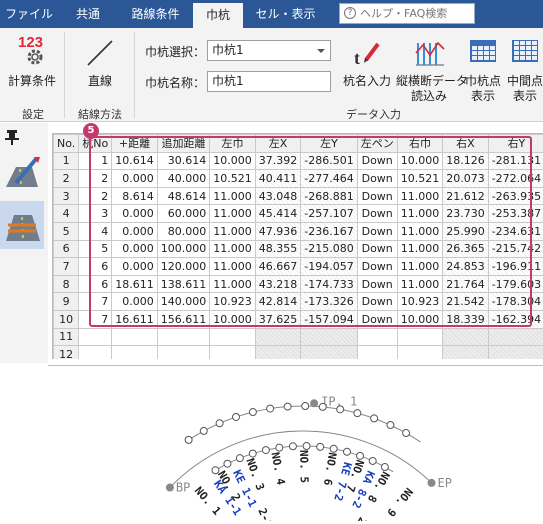 This screenshot has width=543, height=524. Describe the element at coordinates (269, 50) in the screenshot. I see `pile-select-dropdown: 巾杭1` at that location.